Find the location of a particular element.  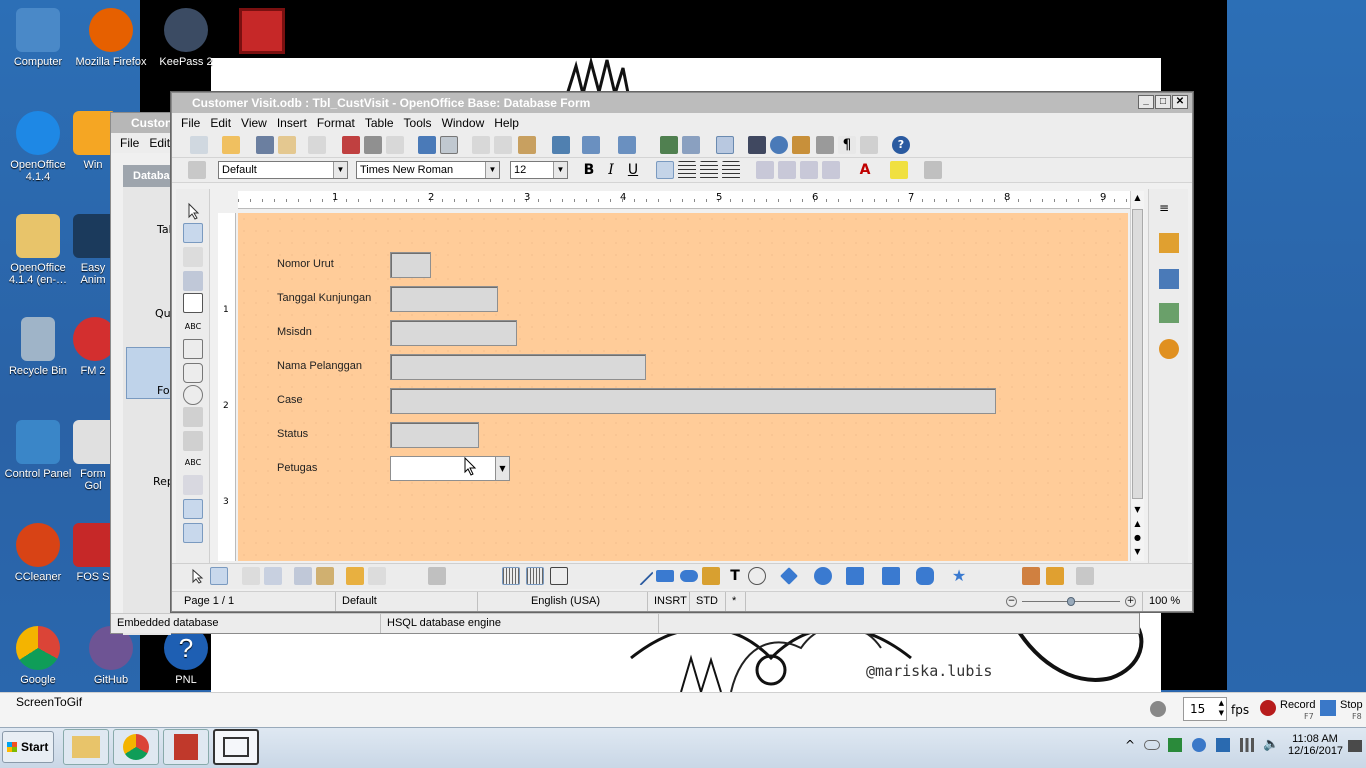

status-zoom: 100 % is located at coordinates (1166, 601).